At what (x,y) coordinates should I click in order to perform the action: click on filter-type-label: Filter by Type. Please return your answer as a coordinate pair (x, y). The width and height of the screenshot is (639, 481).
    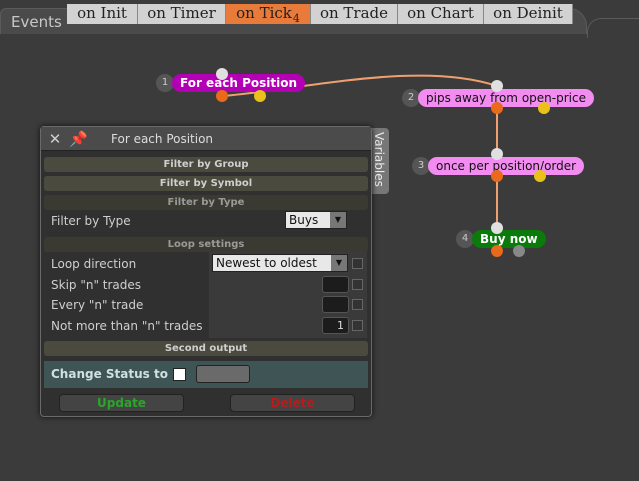
    Looking at the image, I should click on (91, 221).